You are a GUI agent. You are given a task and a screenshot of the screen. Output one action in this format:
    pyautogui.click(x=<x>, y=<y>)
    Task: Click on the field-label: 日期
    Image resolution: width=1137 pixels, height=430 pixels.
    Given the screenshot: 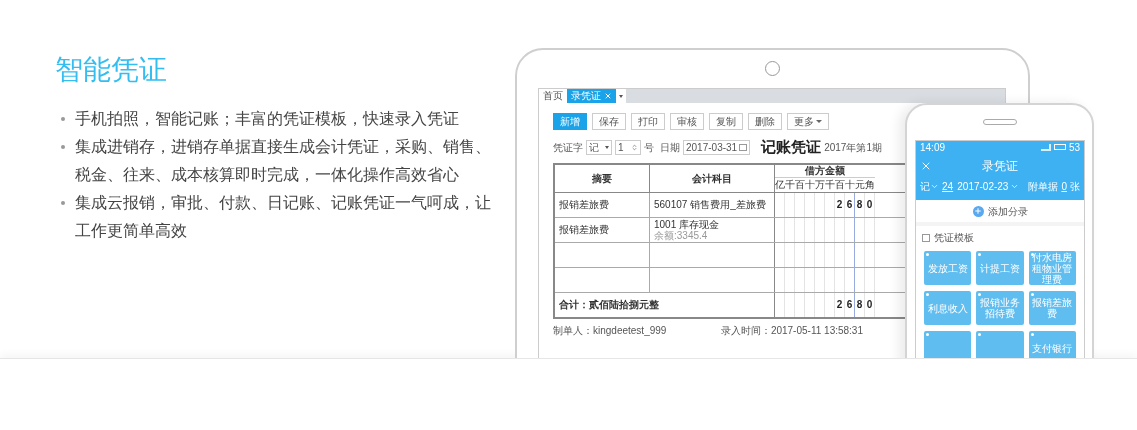 What is the action you would take?
    pyautogui.click(x=670, y=147)
    